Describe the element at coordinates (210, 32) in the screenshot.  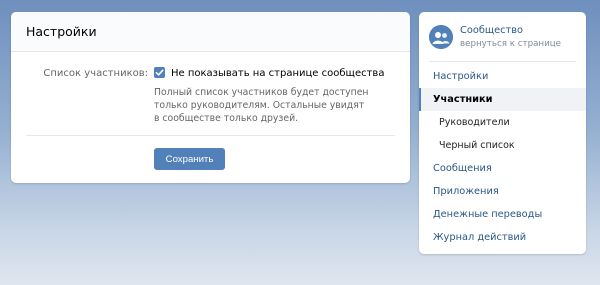
I see `card-header: Настройки` at that location.